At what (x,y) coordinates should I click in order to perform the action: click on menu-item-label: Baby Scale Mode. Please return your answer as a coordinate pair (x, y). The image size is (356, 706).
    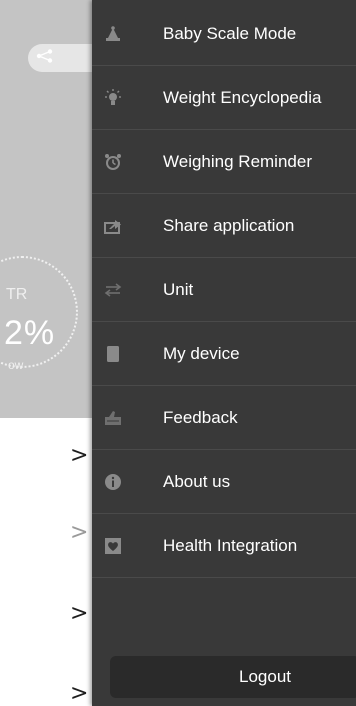
    Looking at the image, I should click on (230, 33).